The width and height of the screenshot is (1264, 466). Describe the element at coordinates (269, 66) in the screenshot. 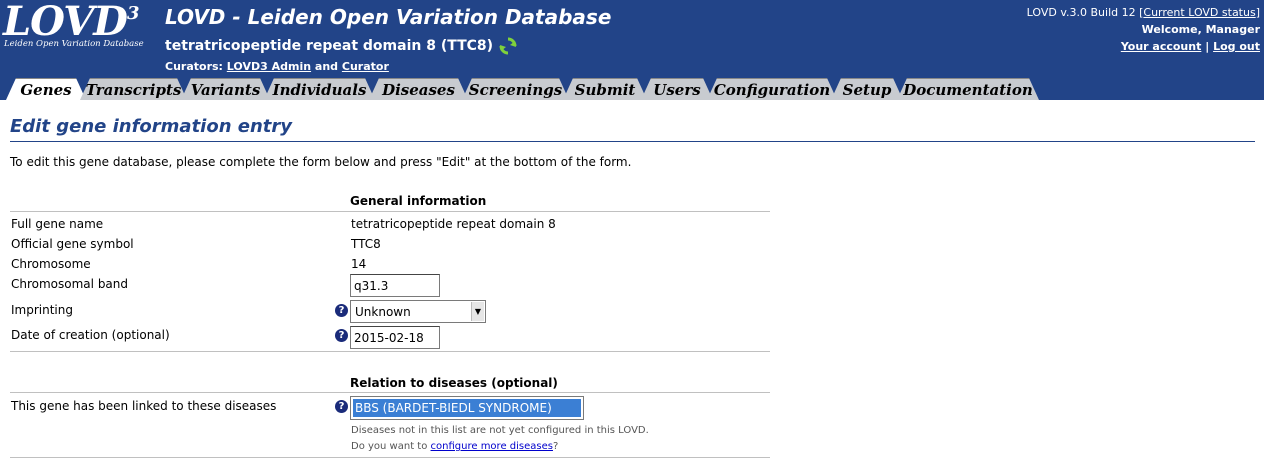

I see `curator-link-admin: LOVD3 Admin` at that location.